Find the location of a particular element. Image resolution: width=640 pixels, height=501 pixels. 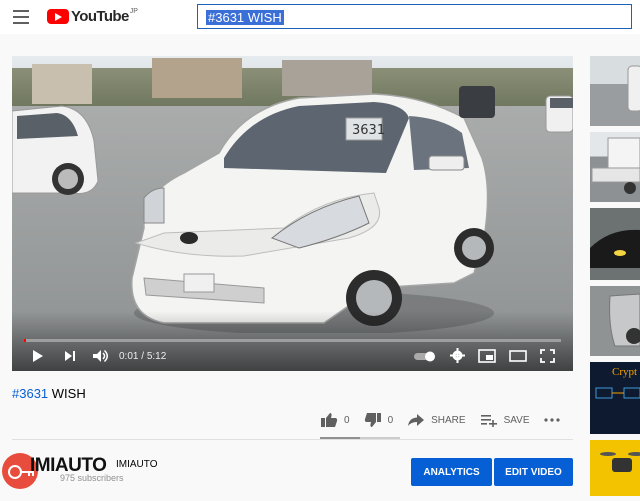

share-label: SHARE is located at coordinates (448, 420).